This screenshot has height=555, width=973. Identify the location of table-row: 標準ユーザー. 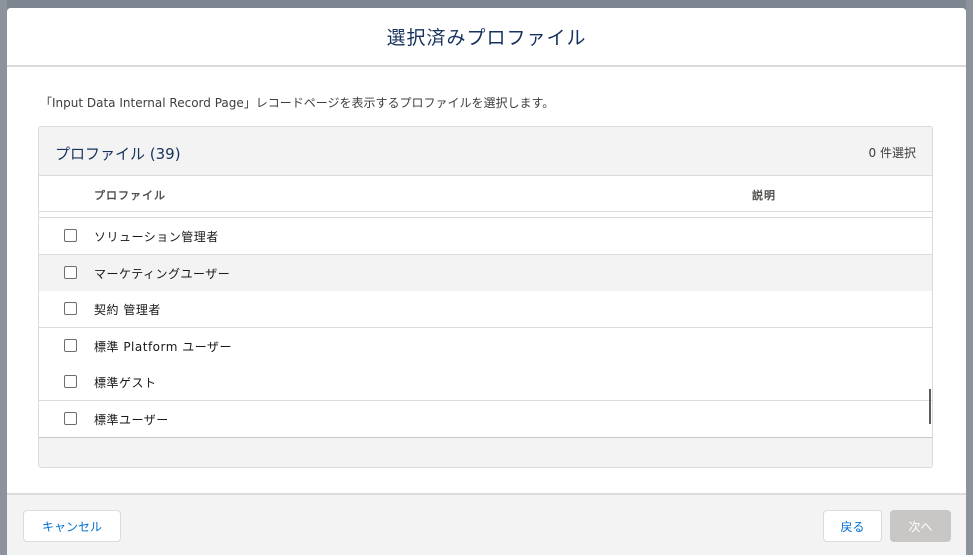
(485, 419).